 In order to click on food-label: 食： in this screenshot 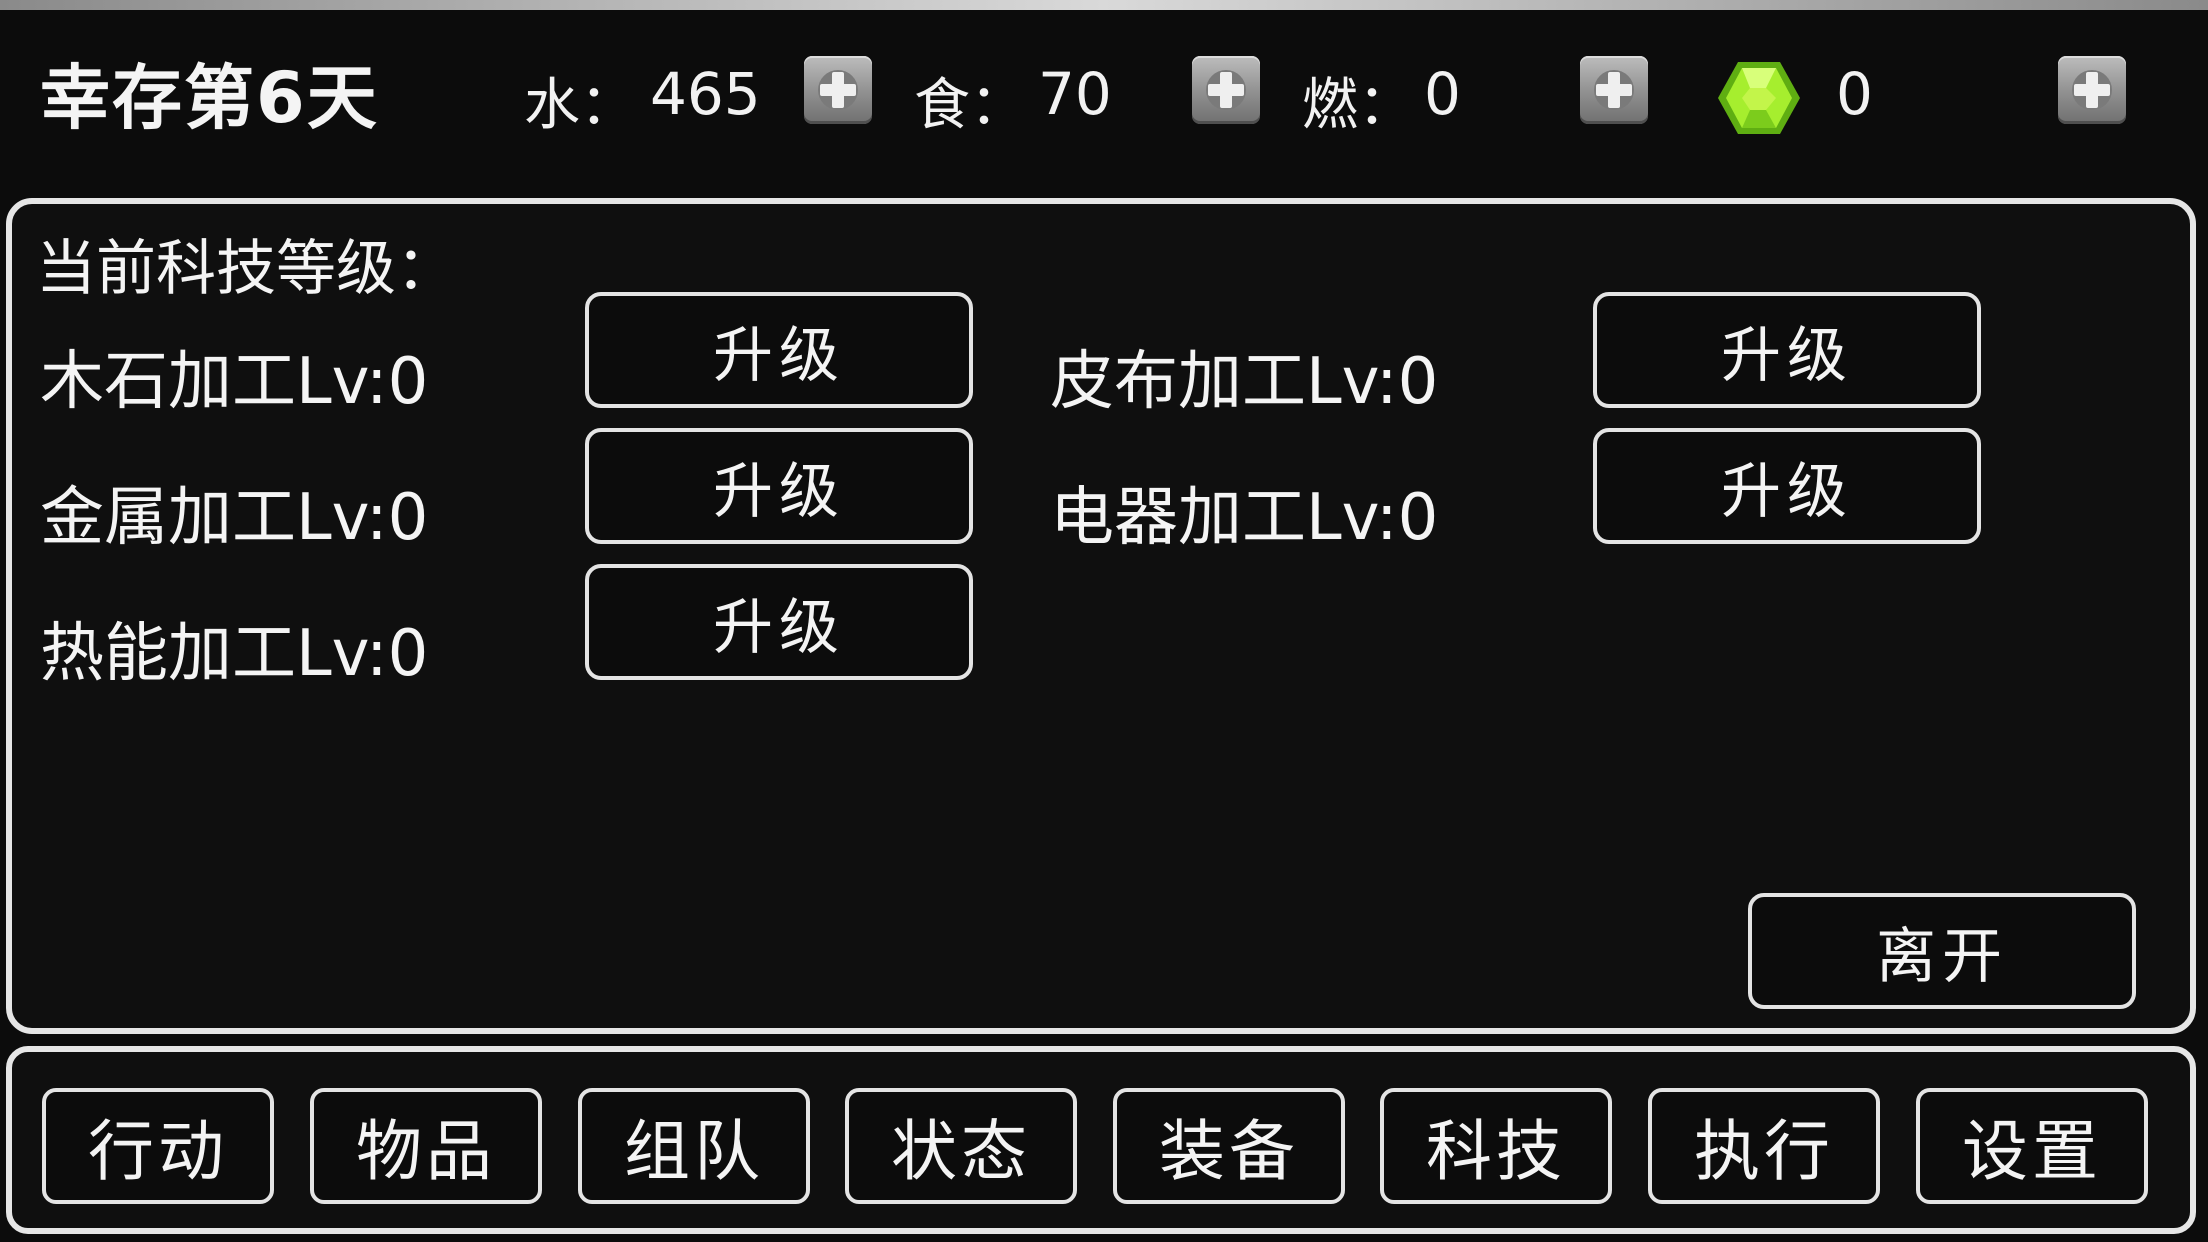, I will do `click(970, 105)`.